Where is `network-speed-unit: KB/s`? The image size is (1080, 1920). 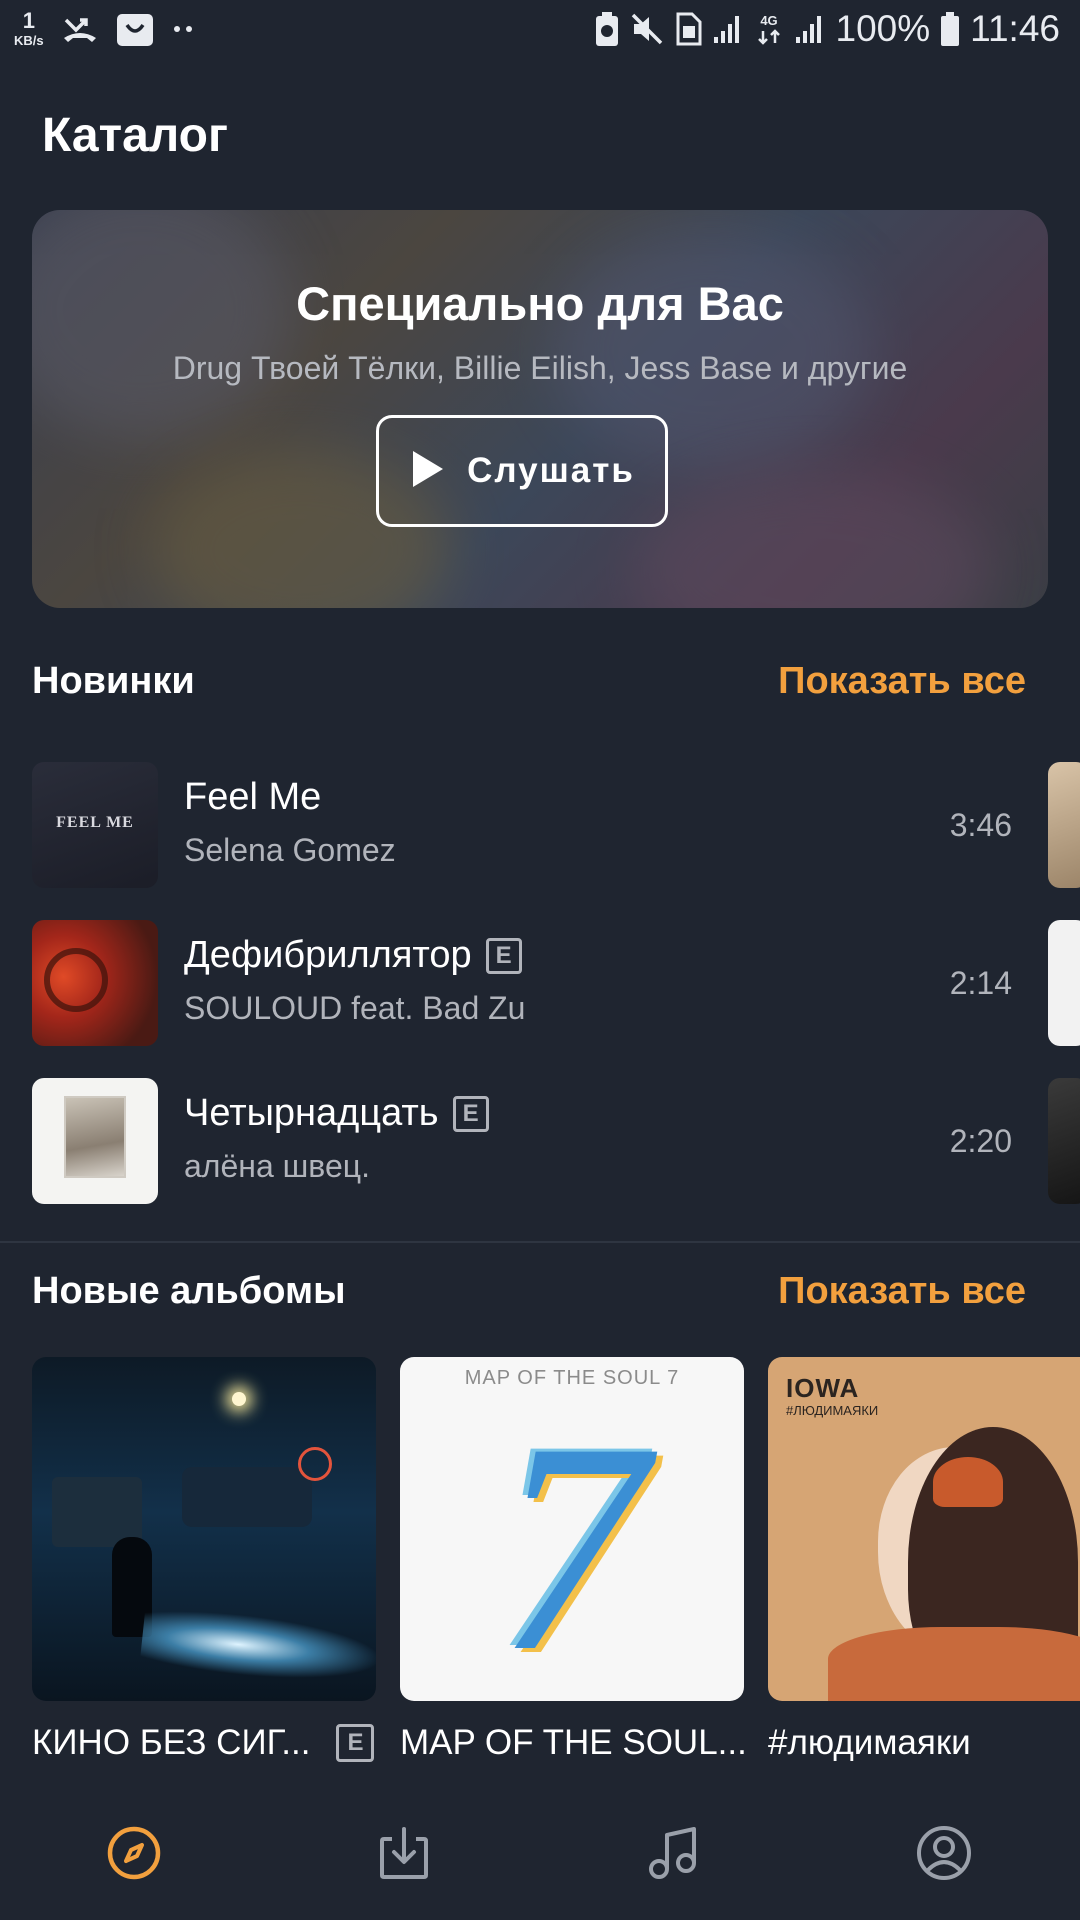
network-speed-unit: KB/s is located at coordinates (29, 40).